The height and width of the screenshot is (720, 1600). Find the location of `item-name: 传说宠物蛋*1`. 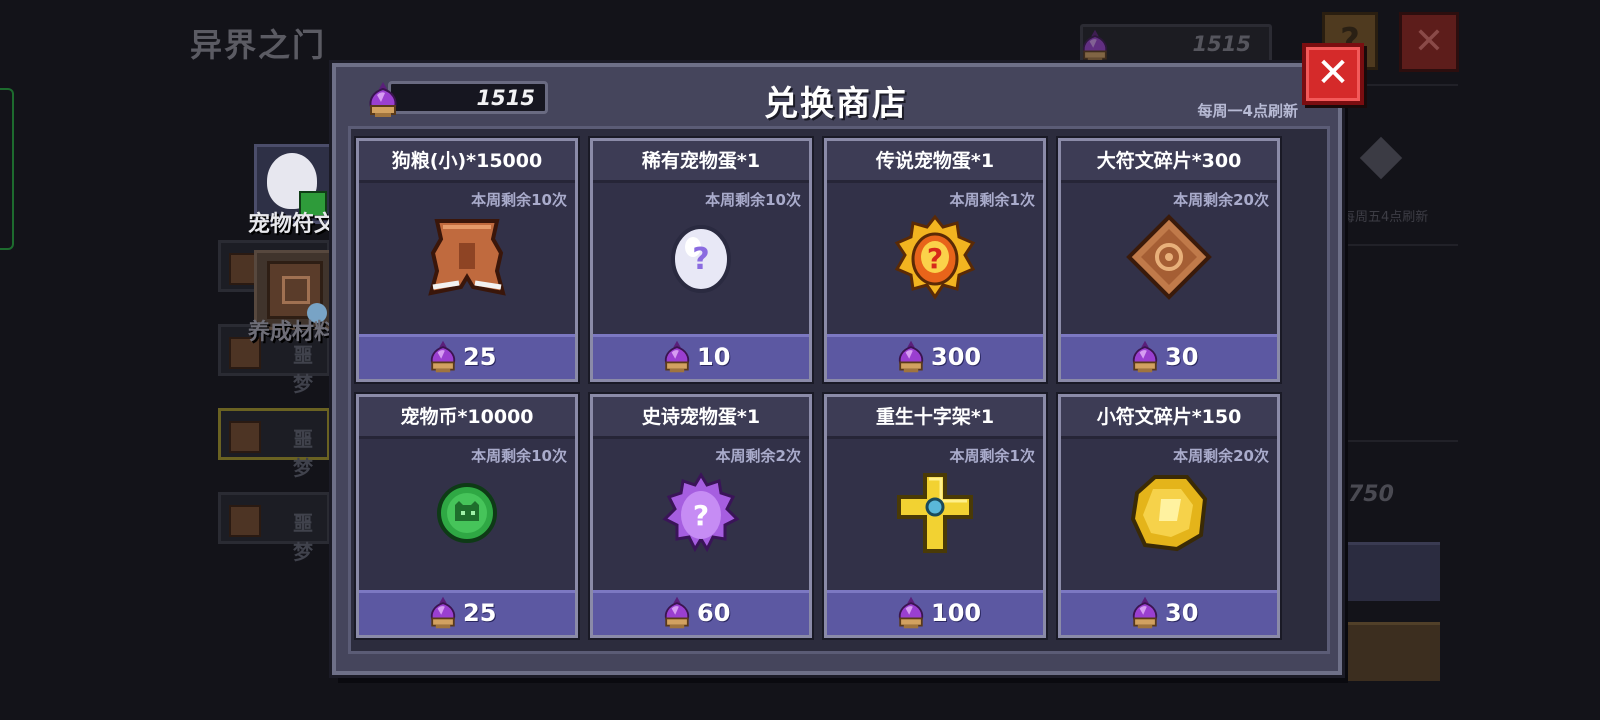

item-name: 传说宠物蛋*1 is located at coordinates (935, 162).